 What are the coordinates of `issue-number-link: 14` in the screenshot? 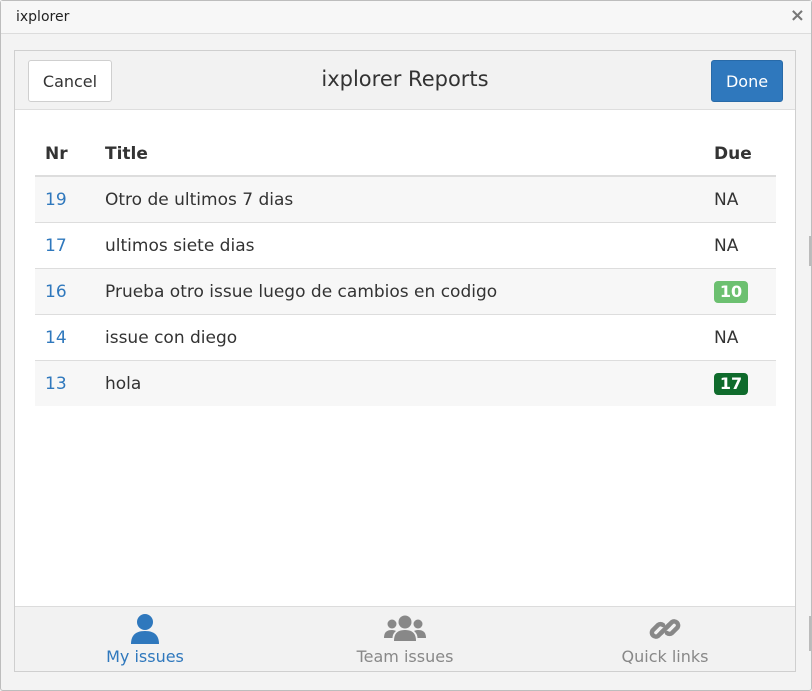 It's located at (56, 338).